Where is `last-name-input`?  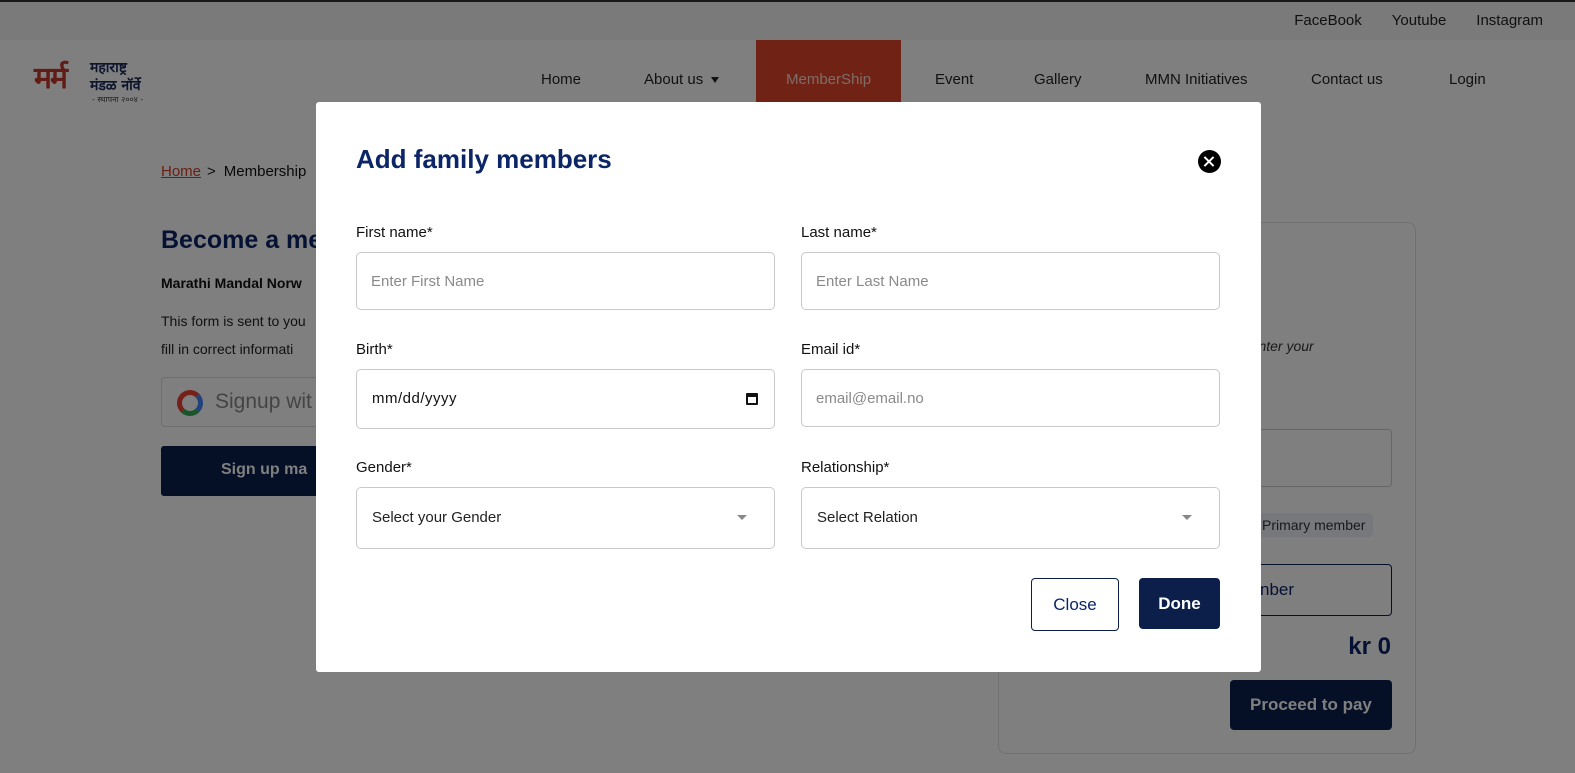 last-name-input is located at coordinates (1010, 281).